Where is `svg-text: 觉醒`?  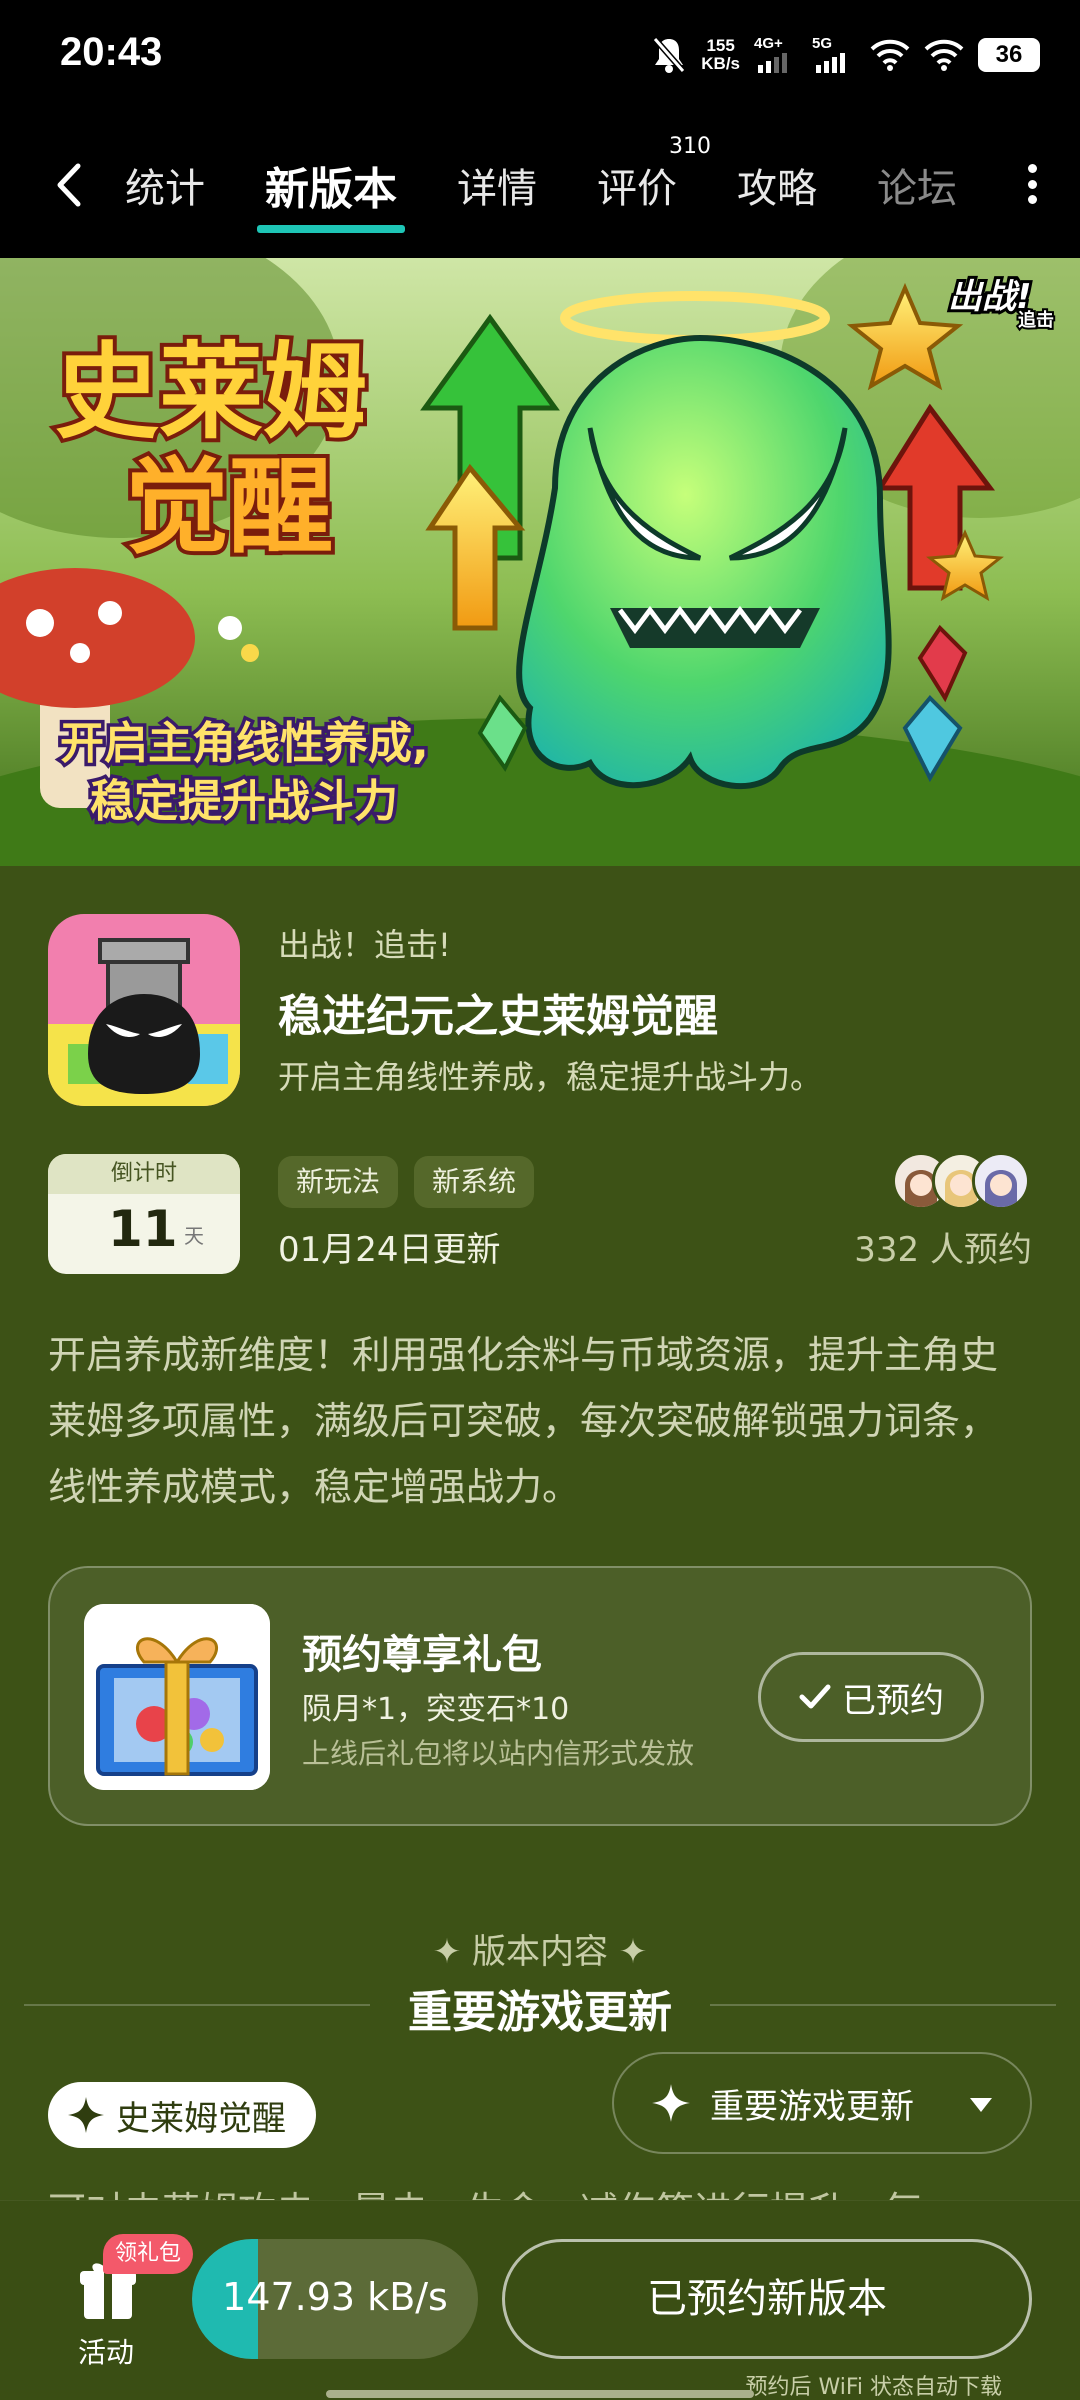 svg-text: 觉醒 is located at coordinates (229, 507).